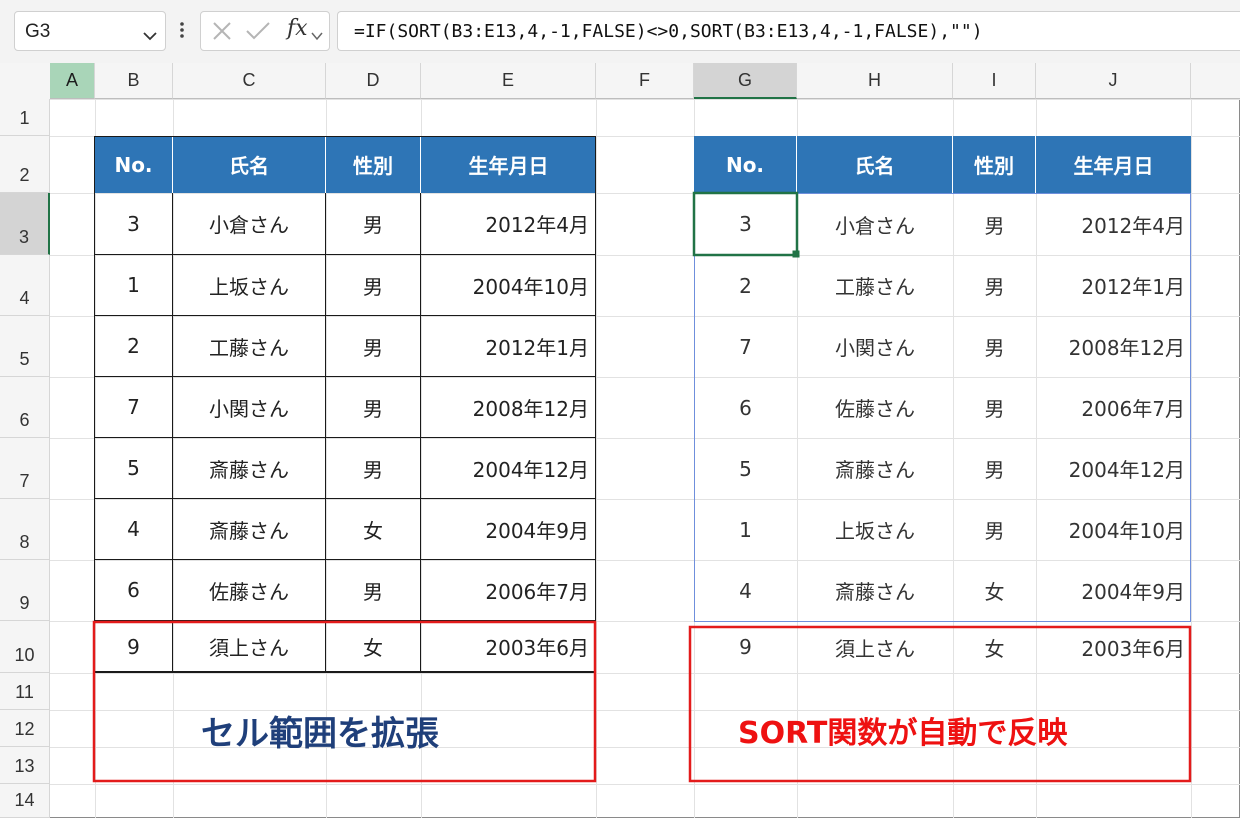 The height and width of the screenshot is (818, 1240). Describe the element at coordinates (344, 701) in the screenshot. I see `highlight-box-left` at that location.